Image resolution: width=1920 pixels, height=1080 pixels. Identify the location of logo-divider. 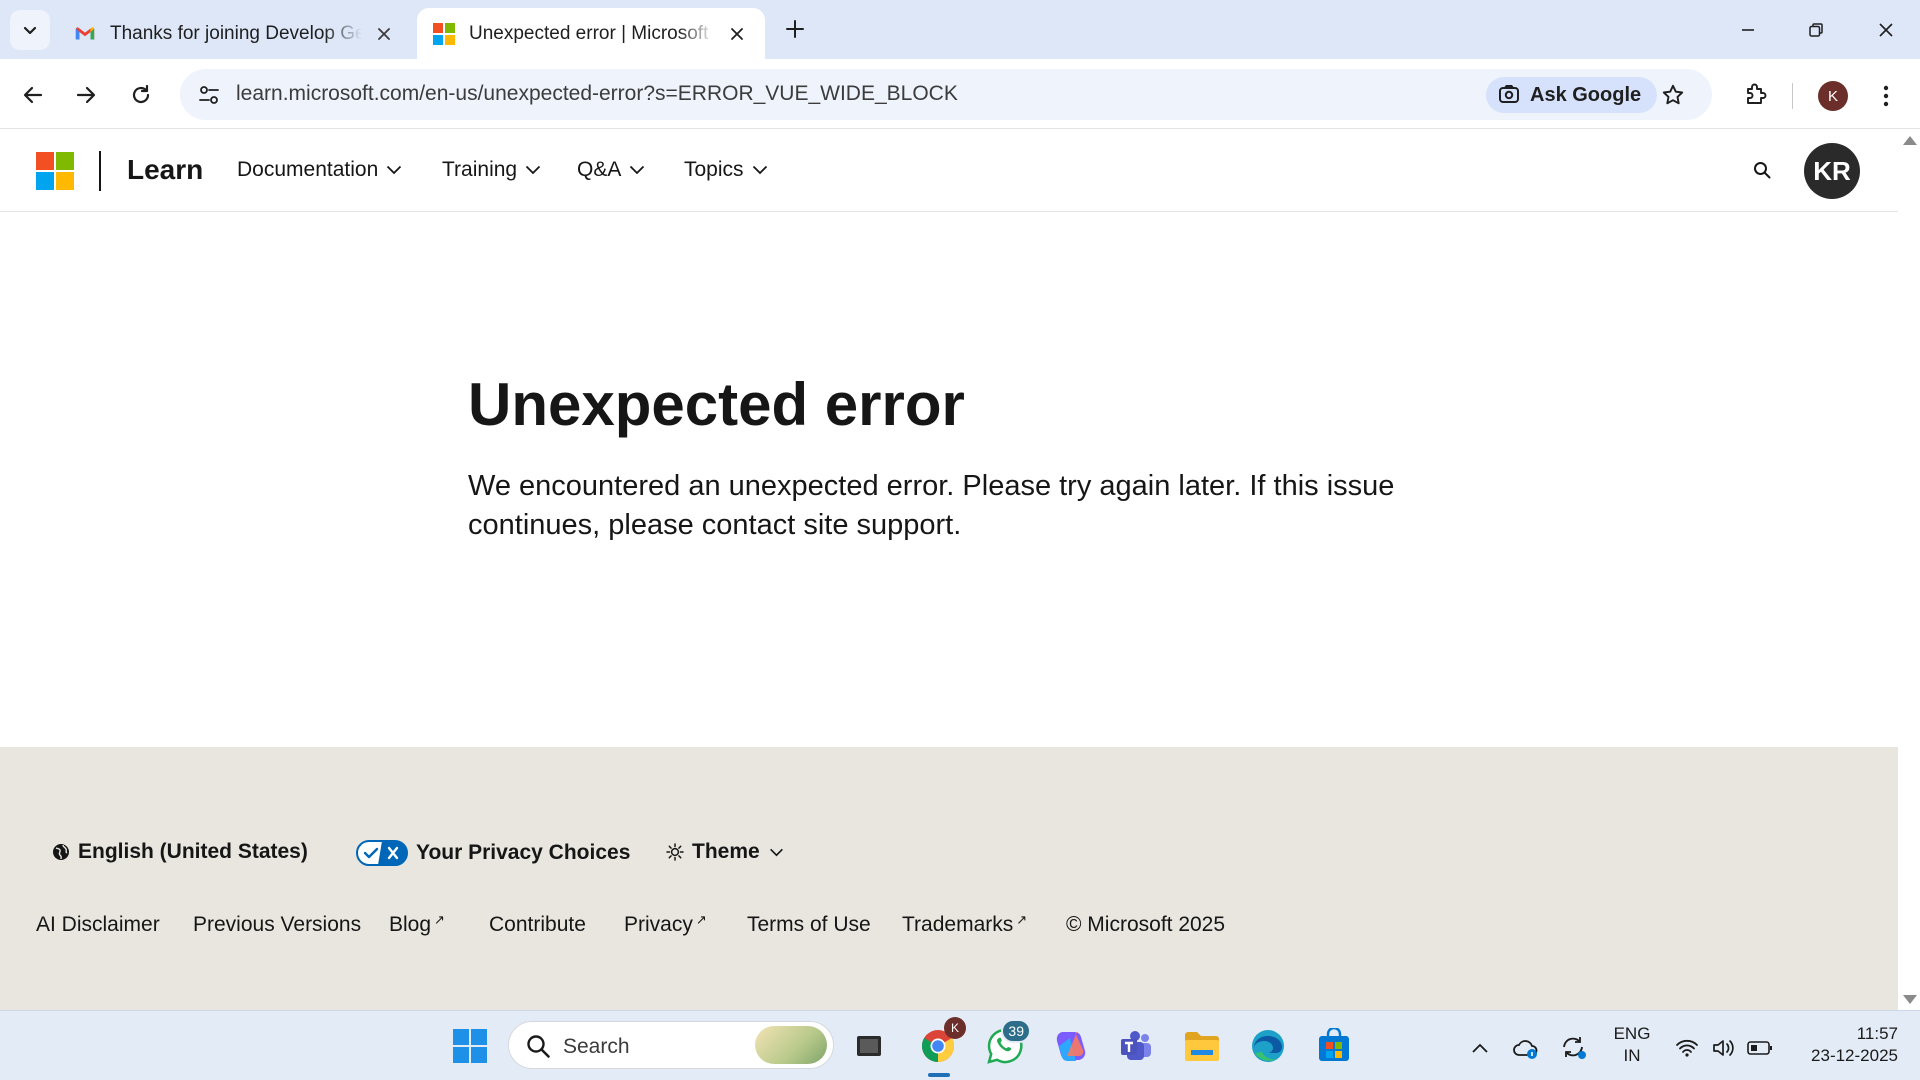
(100, 171).